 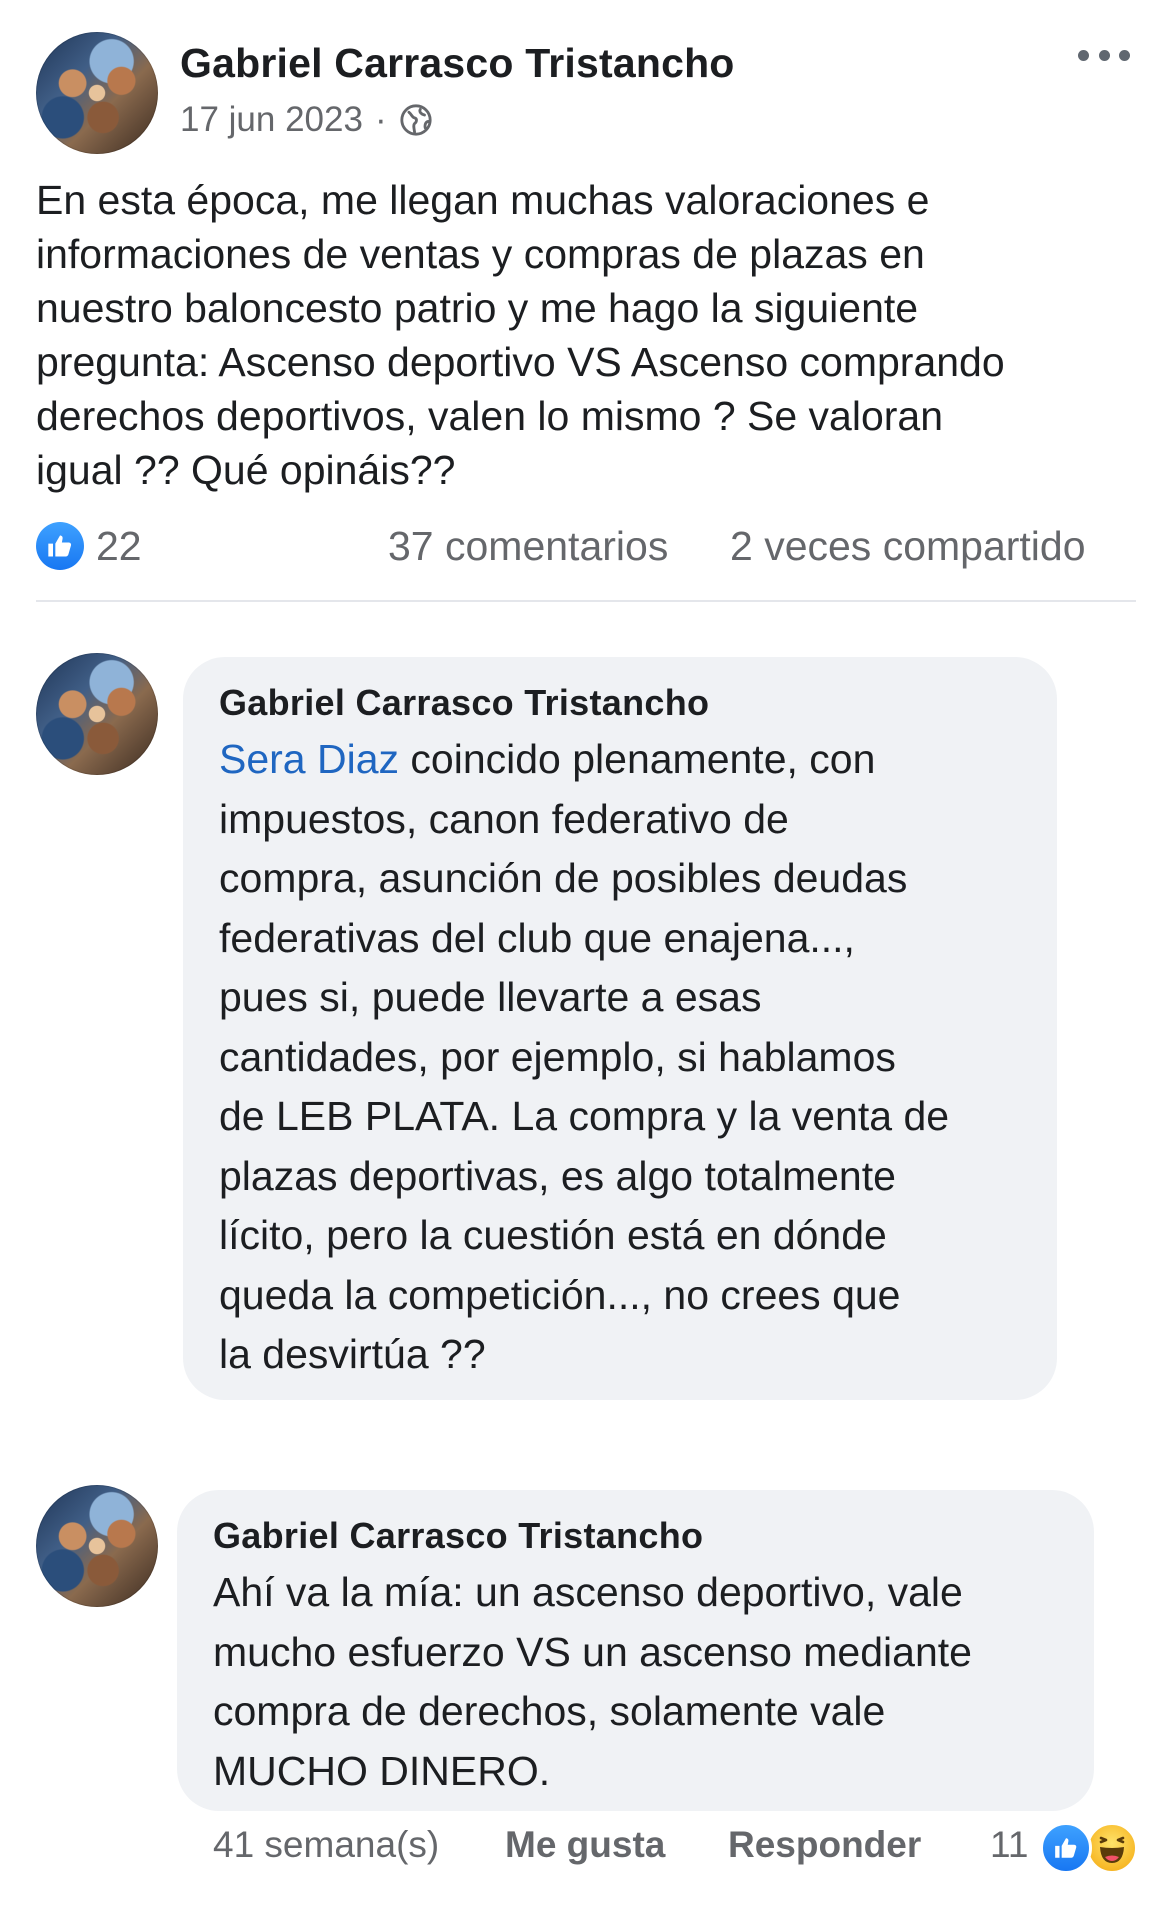 What do you see at coordinates (246, 470) in the screenshot?
I see `post-text-line: igual ?? Qué opináis??` at bounding box center [246, 470].